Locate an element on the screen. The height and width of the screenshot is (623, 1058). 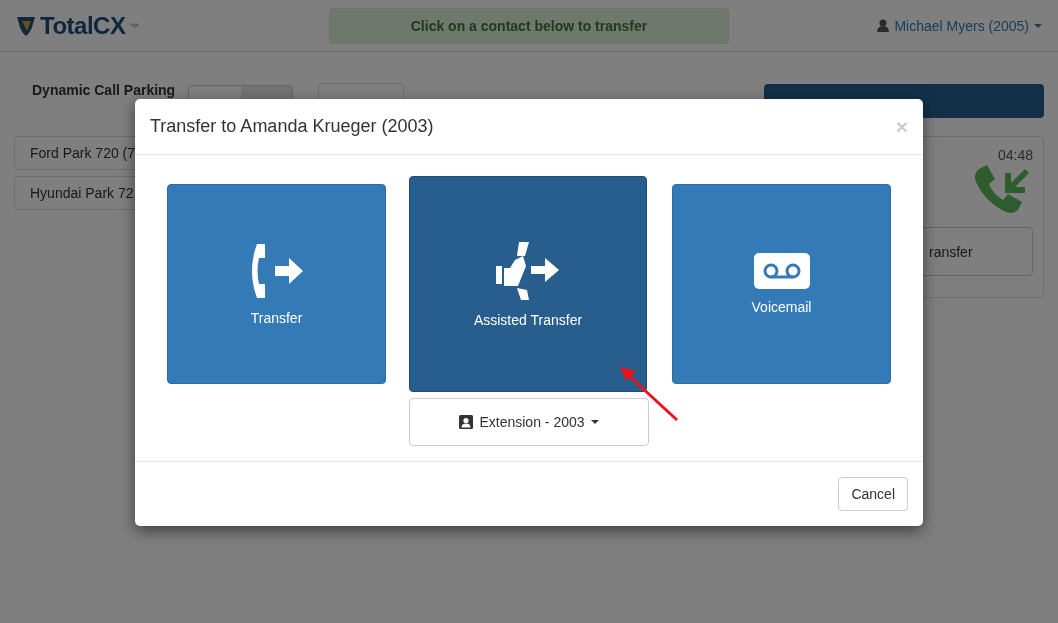
extension-dropdown: Extension - 2003 is located at coordinates (529, 422).